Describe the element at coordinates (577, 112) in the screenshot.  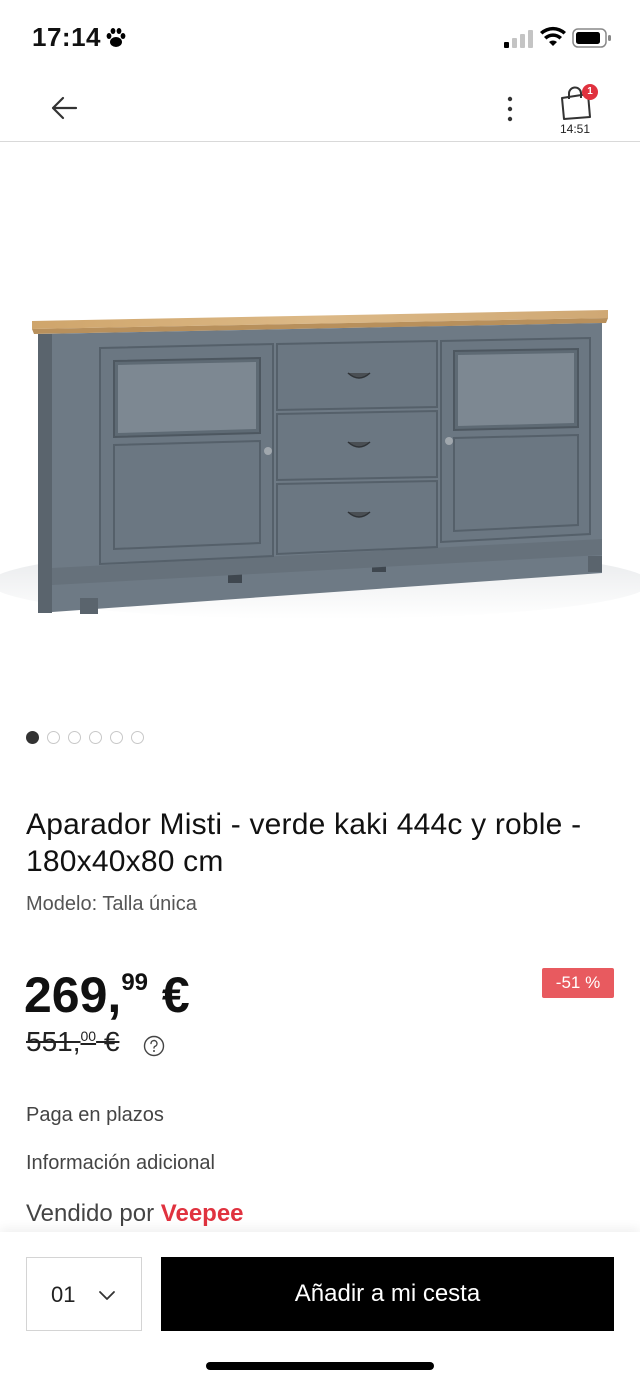
I see `cart-button: 1 14:51` at that location.